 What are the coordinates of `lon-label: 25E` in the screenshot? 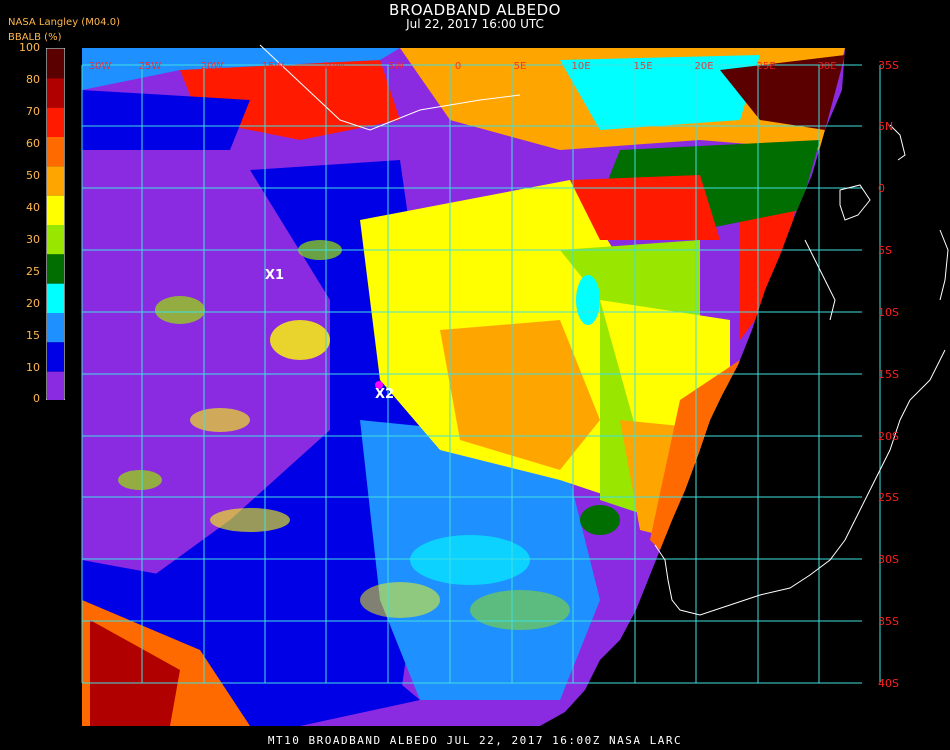 It's located at (765, 66).